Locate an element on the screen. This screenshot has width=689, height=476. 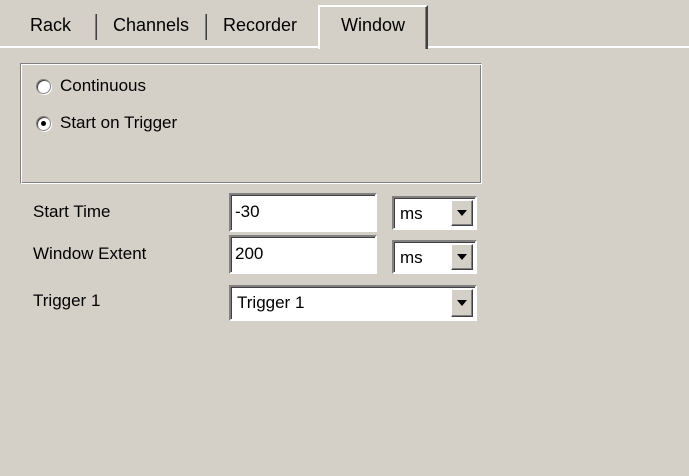
window-extent-unit-value: ms is located at coordinates (411, 257).